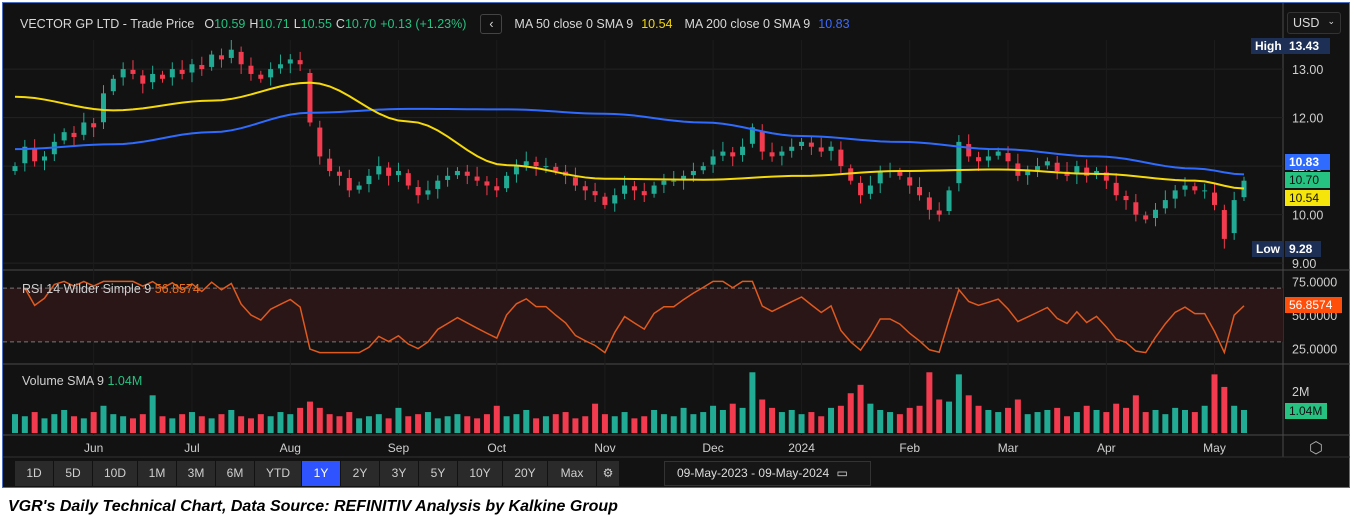 This screenshot has width=1354, height=530. Describe the element at coordinates (235, 473) in the screenshot. I see `range-button-6m: 6M` at that location.